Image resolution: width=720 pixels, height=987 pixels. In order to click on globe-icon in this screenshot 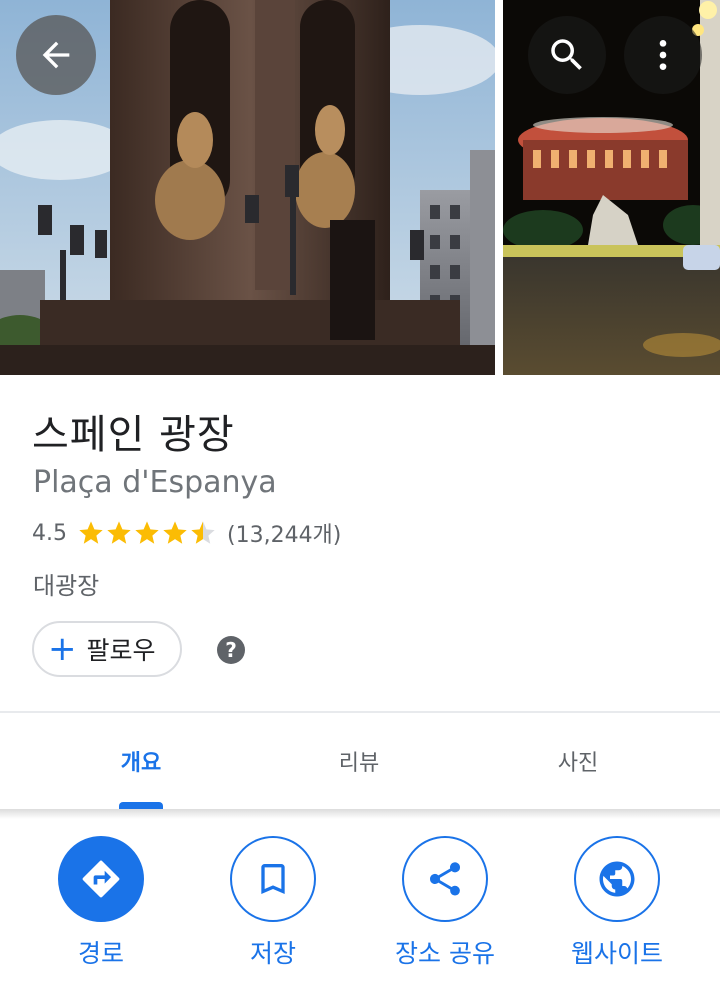, I will do `click(617, 879)`.